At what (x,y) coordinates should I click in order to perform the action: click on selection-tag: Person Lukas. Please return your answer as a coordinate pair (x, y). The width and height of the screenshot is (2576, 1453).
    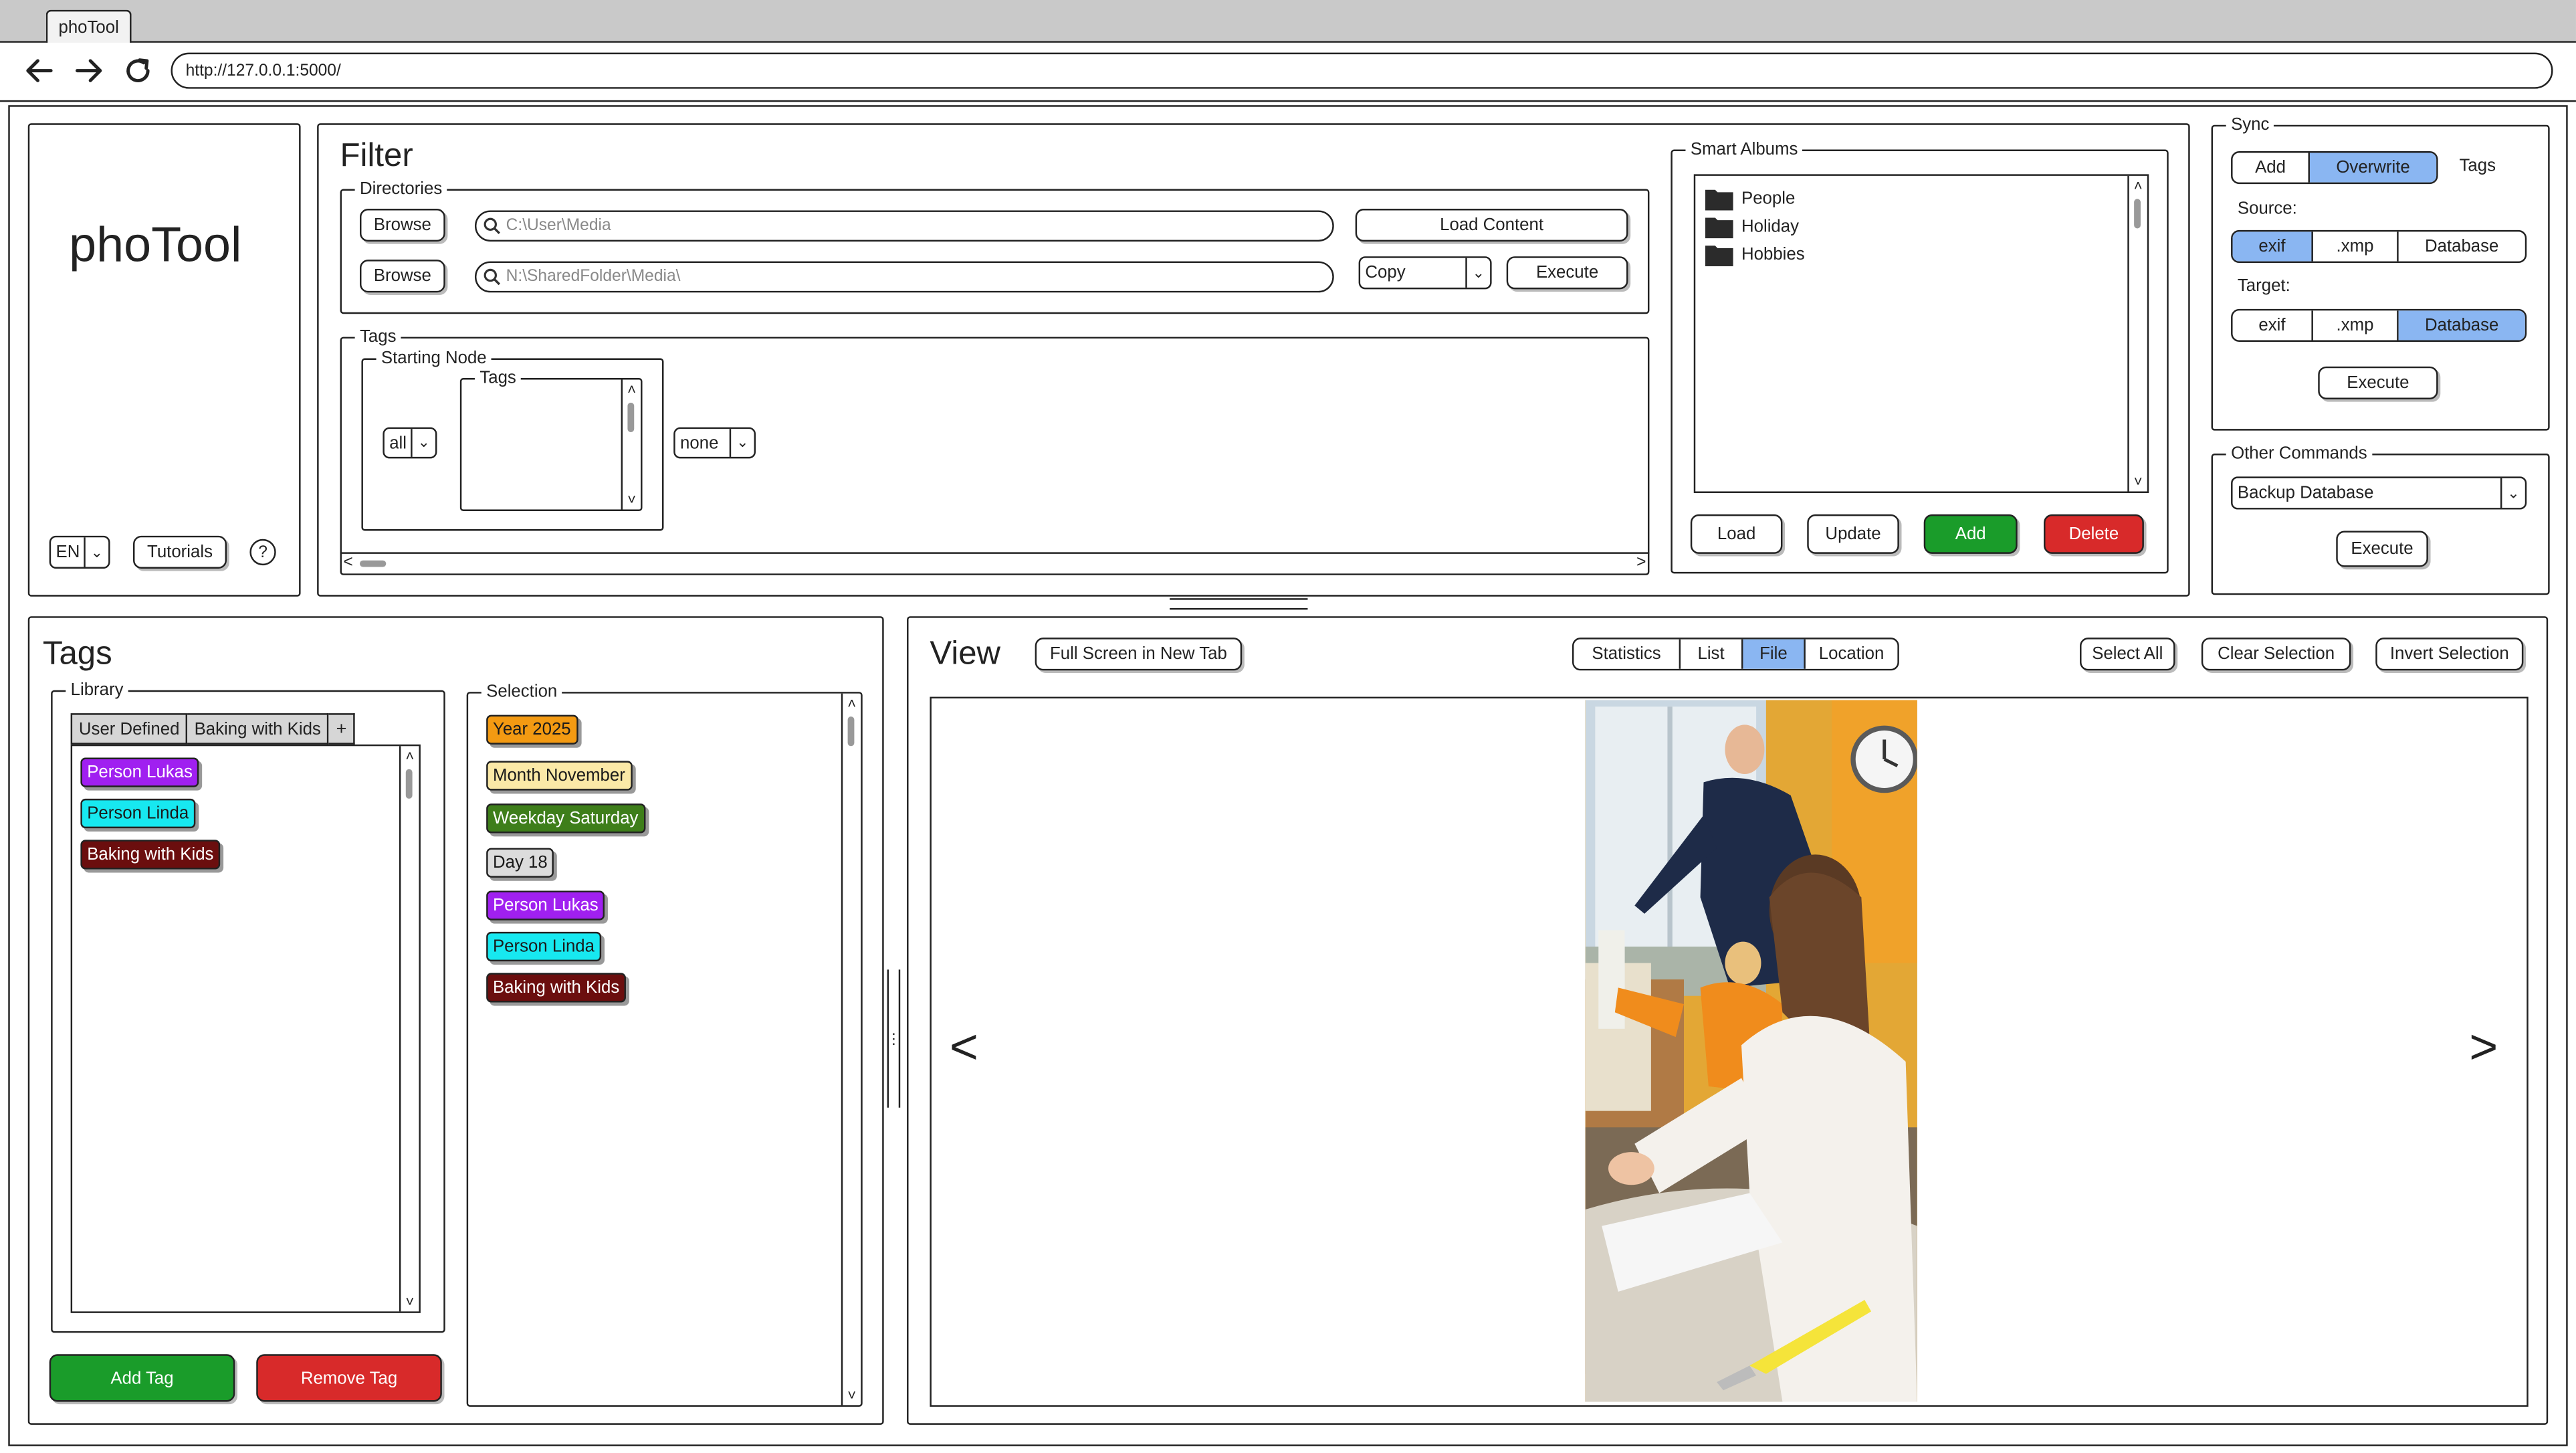
    Looking at the image, I should click on (545, 905).